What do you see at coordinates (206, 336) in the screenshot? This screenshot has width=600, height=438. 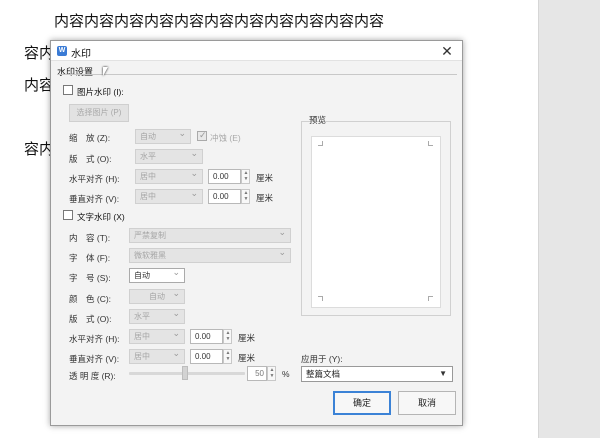 I see `text-halign-offset-input: 0.00` at bounding box center [206, 336].